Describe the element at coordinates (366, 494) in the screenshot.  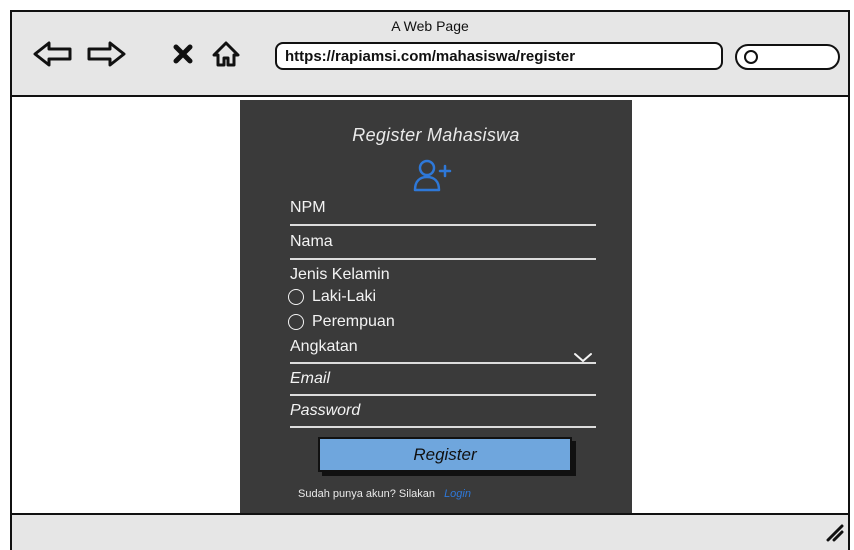
I see `login-prompt-text: Sudah punya akun? Silakan` at that location.